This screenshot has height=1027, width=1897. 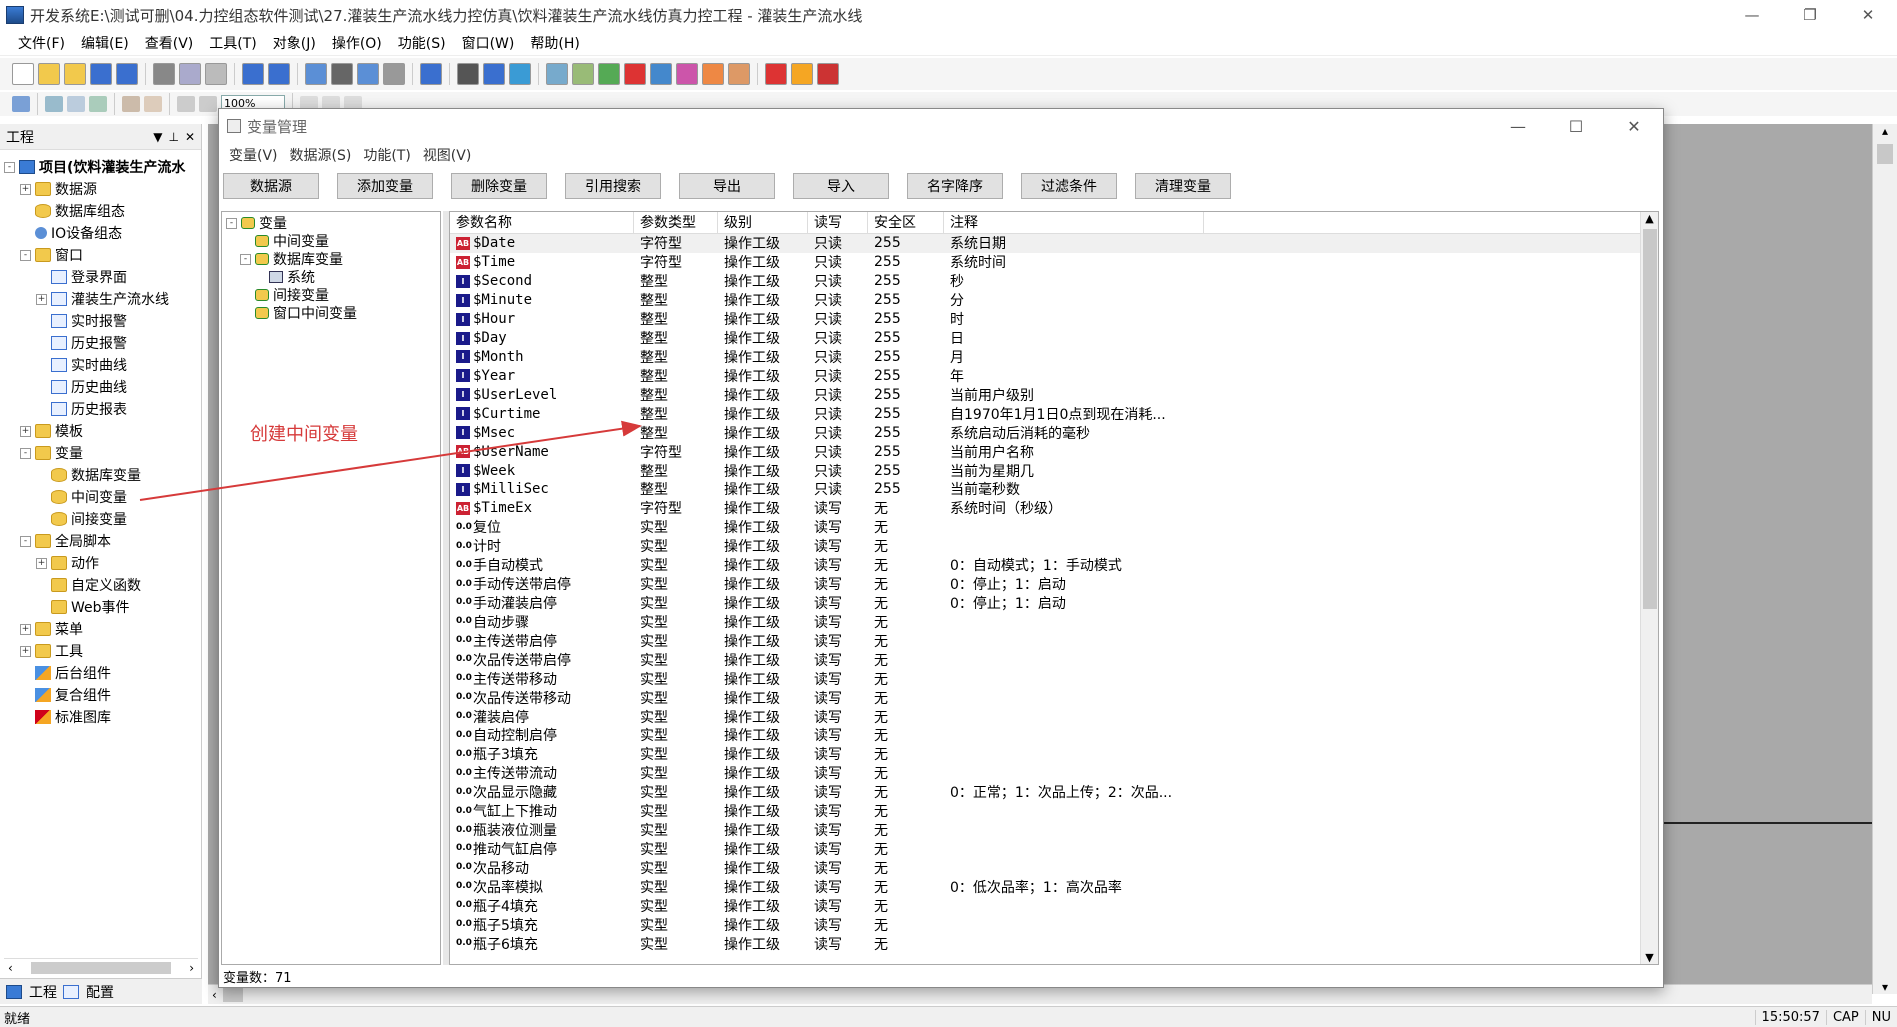 What do you see at coordinates (191, 968) in the screenshot?
I see `scroll-right-icon: ›` at bounding box center [191, 968].